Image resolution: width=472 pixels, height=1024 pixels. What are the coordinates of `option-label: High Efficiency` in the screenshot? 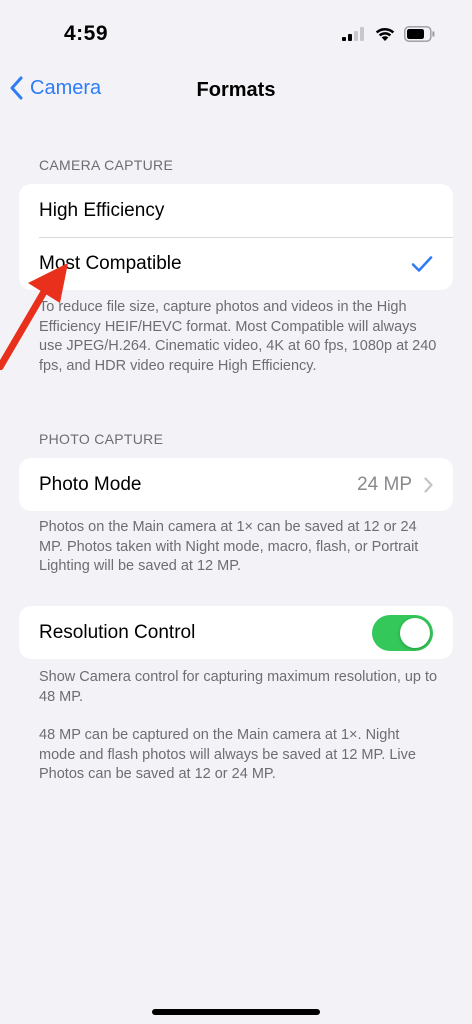 It's located at (102, 210).